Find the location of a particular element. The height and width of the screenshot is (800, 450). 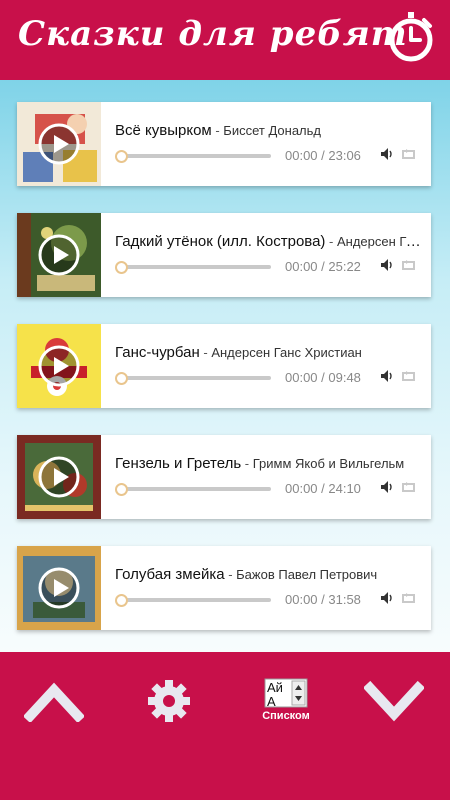

track-title: Гадкий утёнок (илл. Кострова) is located at coordinates (220, 241).